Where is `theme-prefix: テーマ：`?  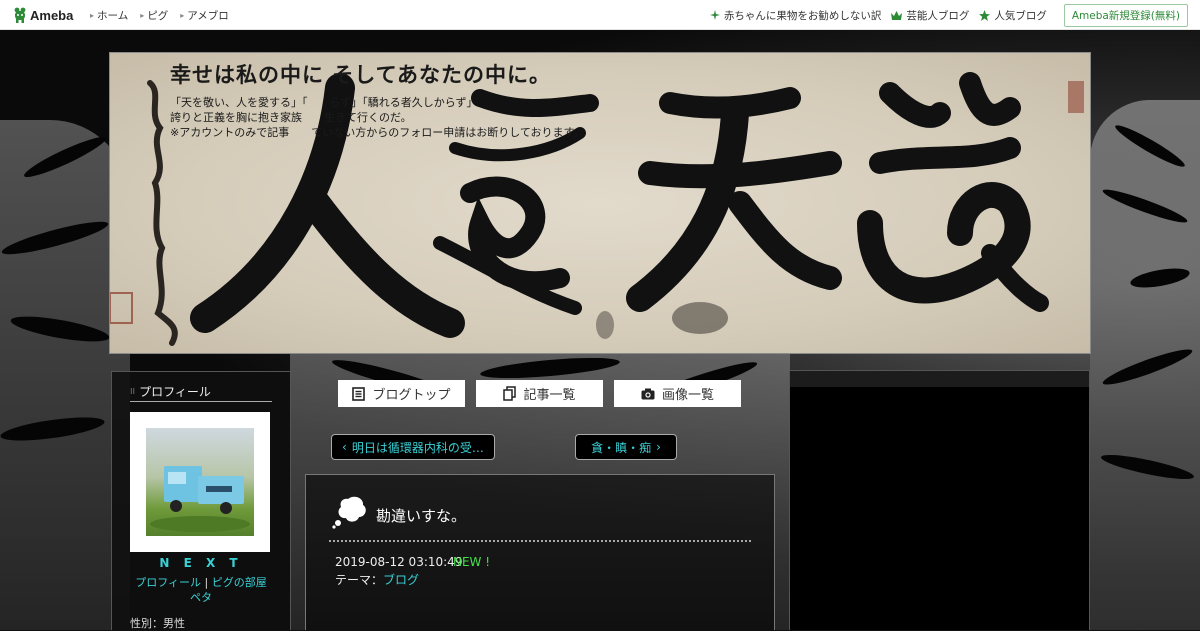 theme-prefix: テーマ： is located at coordinates (359, 580).